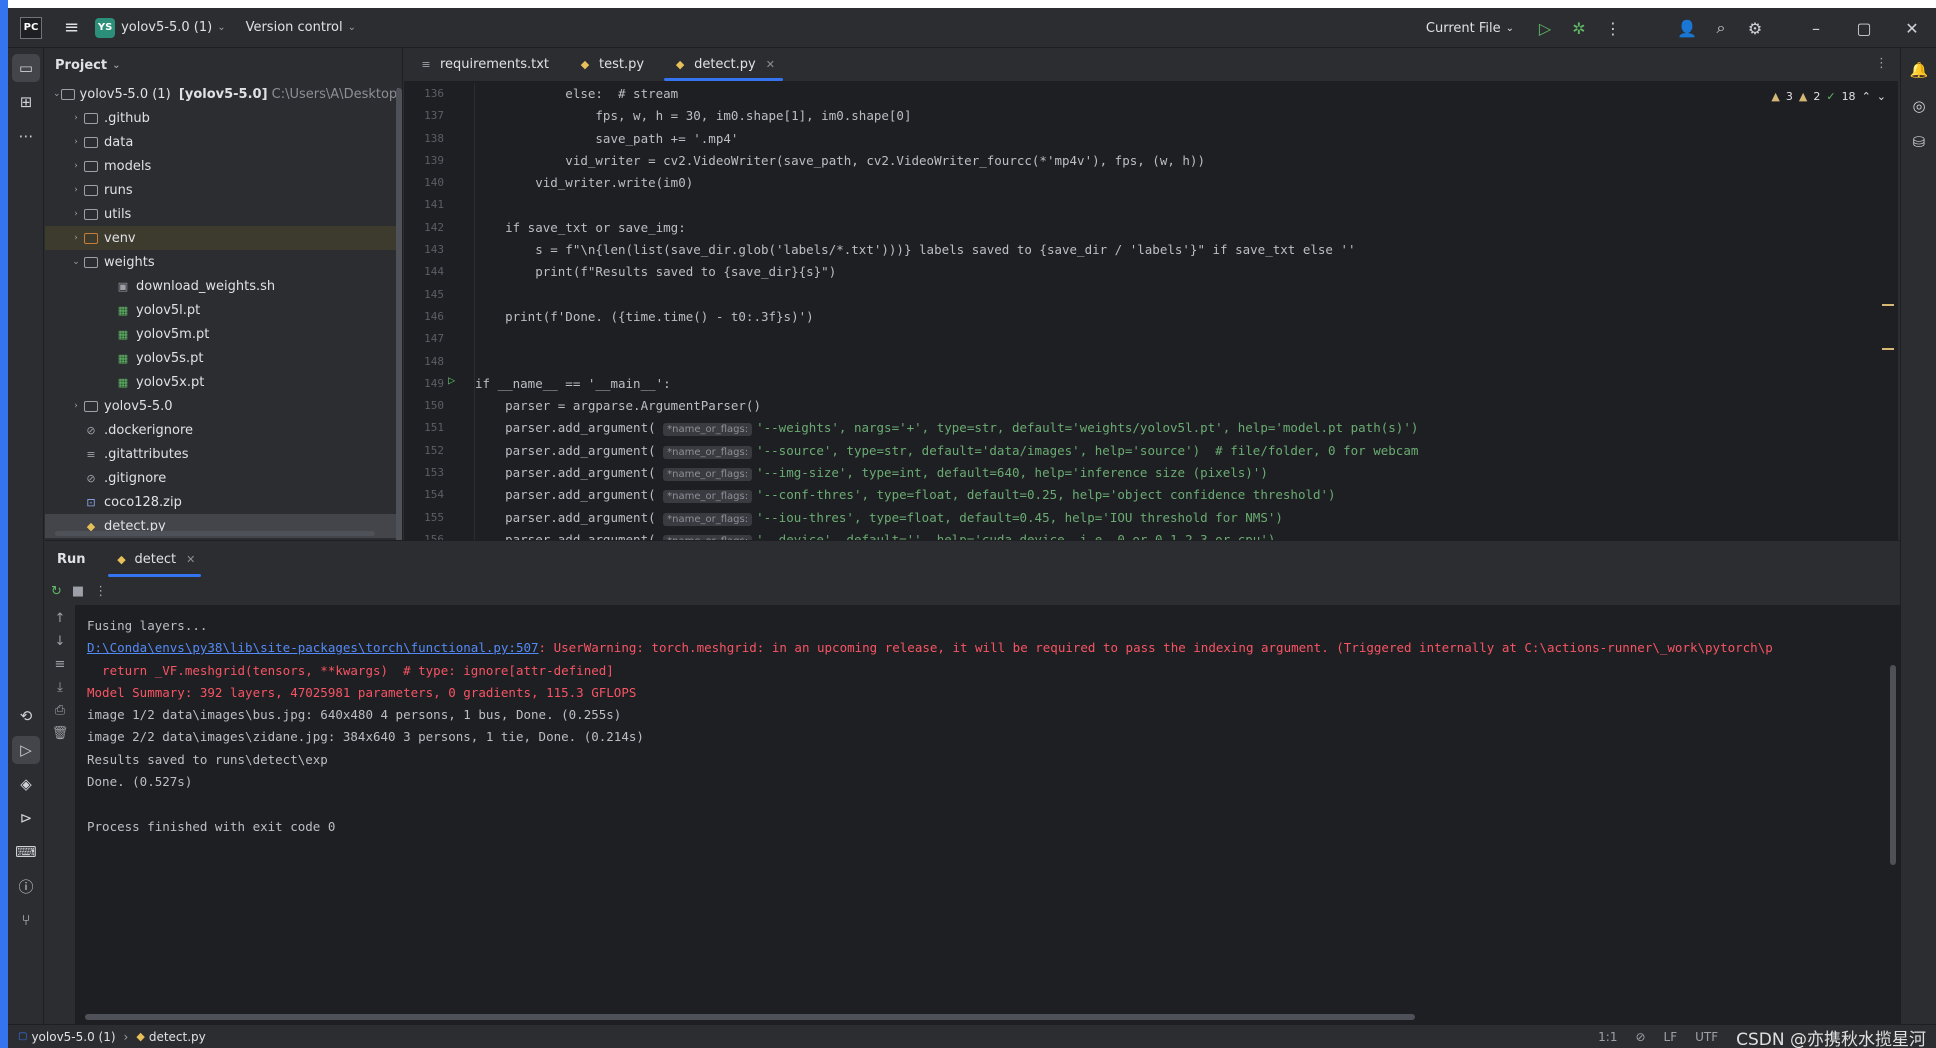  Describe the element at coordinates (26, 750) in the screenshot. I see `run-tool-icon: ▷` at that location.